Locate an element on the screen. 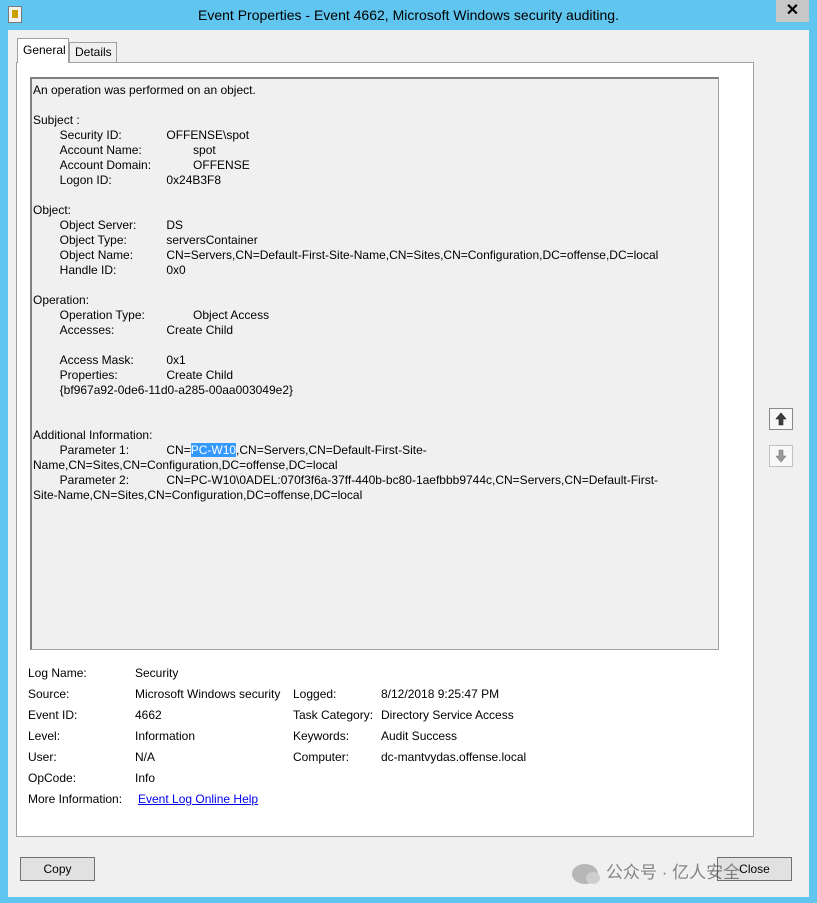 Image resolution: width=817 pixels, height=903 pixels. keywords-label: Keywords: is located at coordinates (321, 736).